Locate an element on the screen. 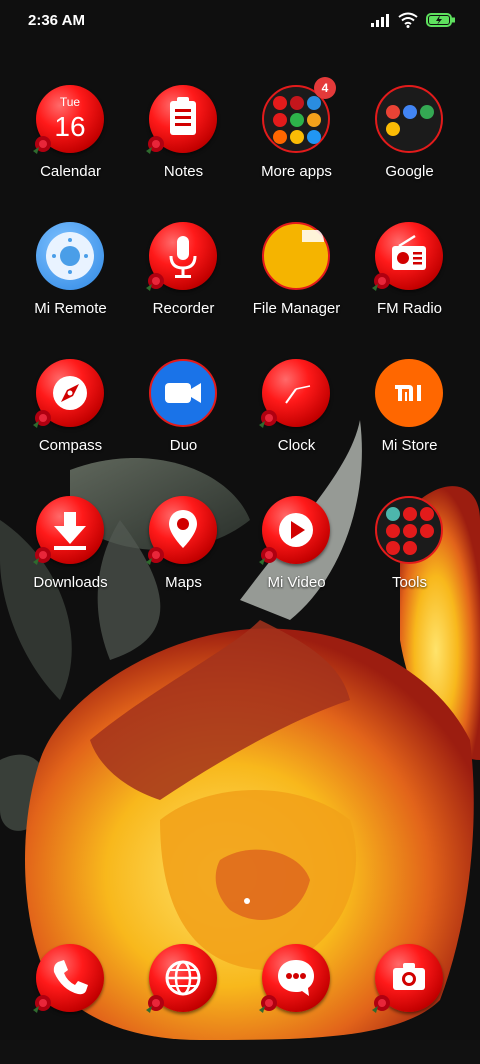  app-mi-remote: Mi Remote is located at coordinates (70, 282).